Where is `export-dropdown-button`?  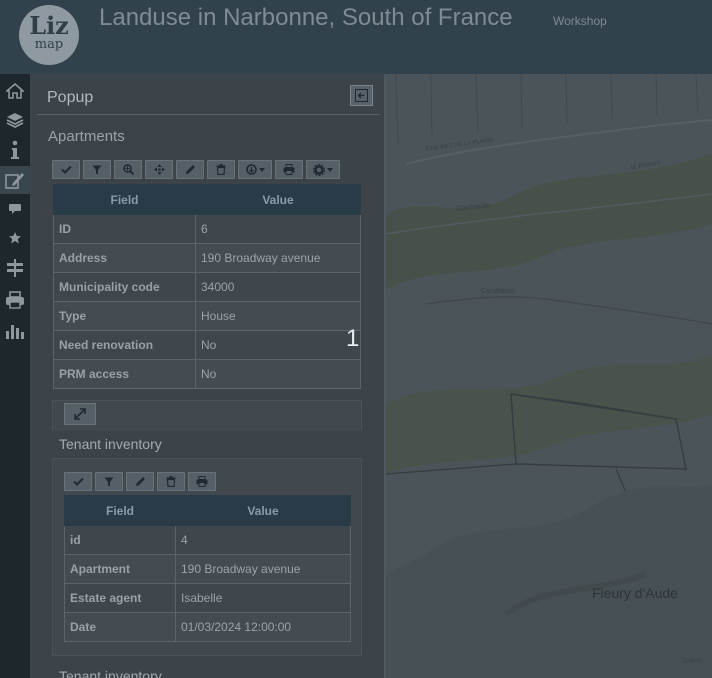
export-dropdown-button is located at coordinates (255, 169).